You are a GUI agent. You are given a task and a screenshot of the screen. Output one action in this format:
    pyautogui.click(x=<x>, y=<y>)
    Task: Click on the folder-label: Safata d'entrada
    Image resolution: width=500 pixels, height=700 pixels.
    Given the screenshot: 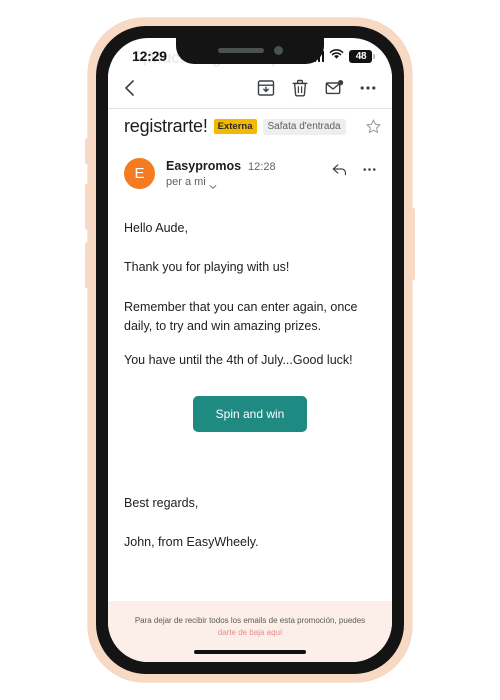 What is the action you would take?
    pyautogui.click(x=304, y=126)
    